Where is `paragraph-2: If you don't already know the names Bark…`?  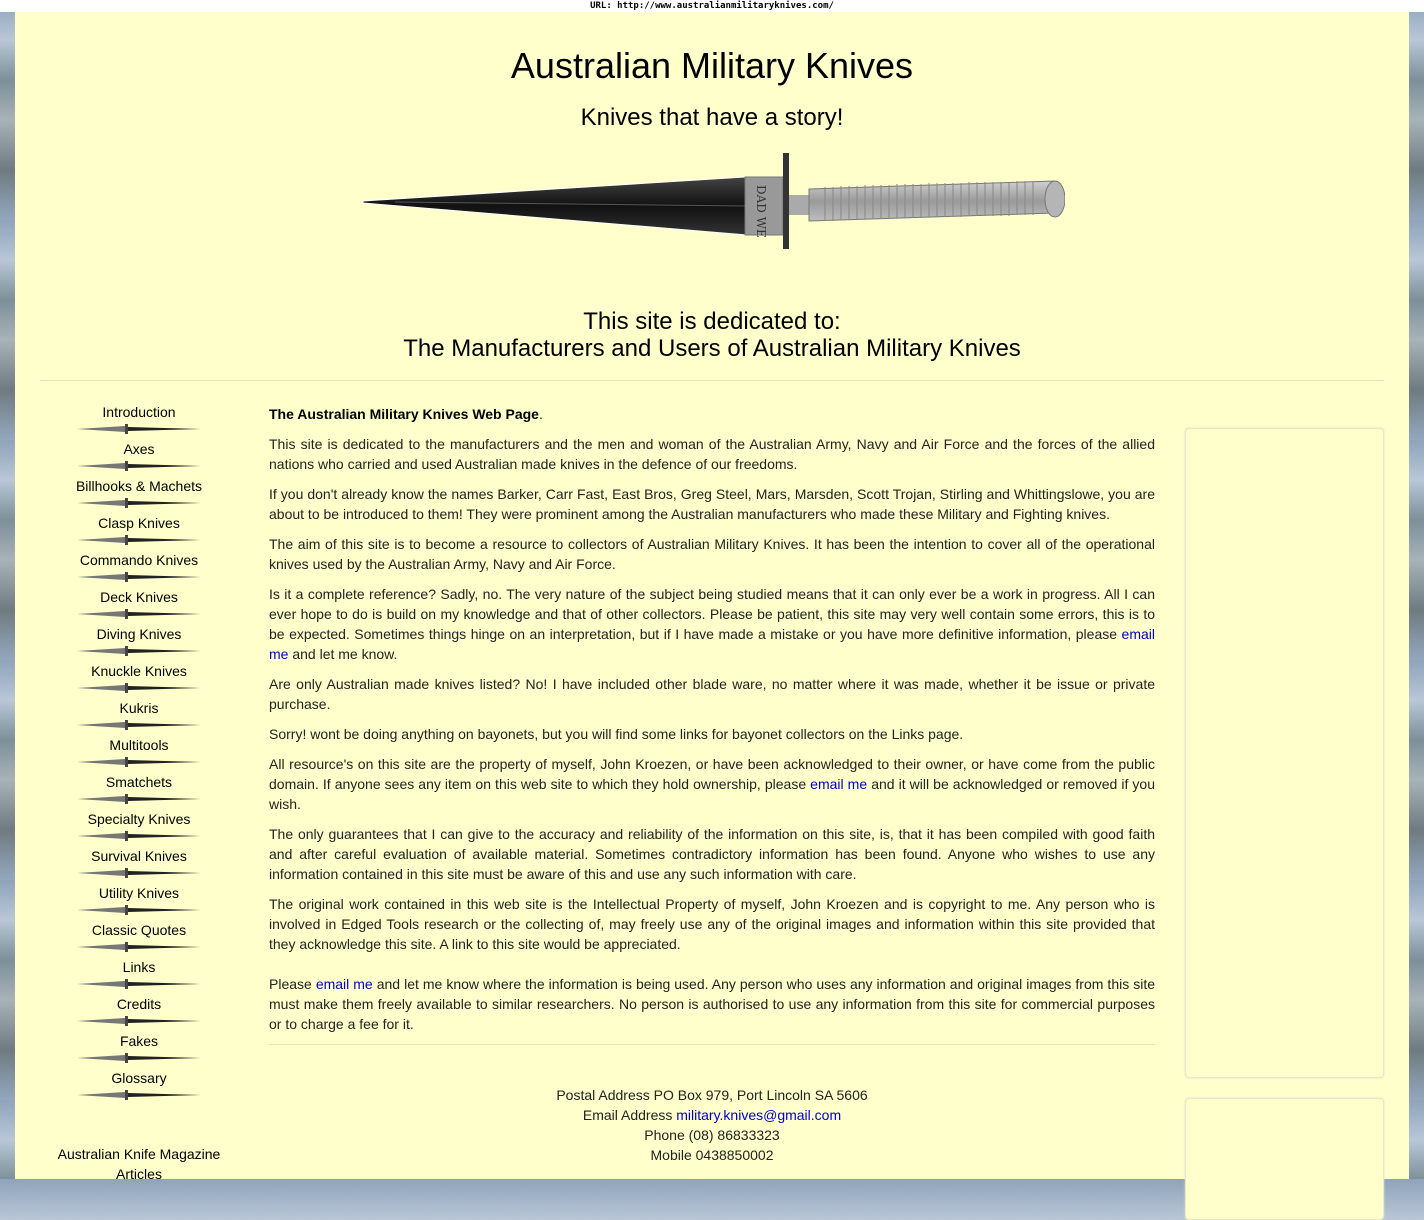
paragraph-2: If you don't already know the names Bark… is located at coordinates (712, 504).